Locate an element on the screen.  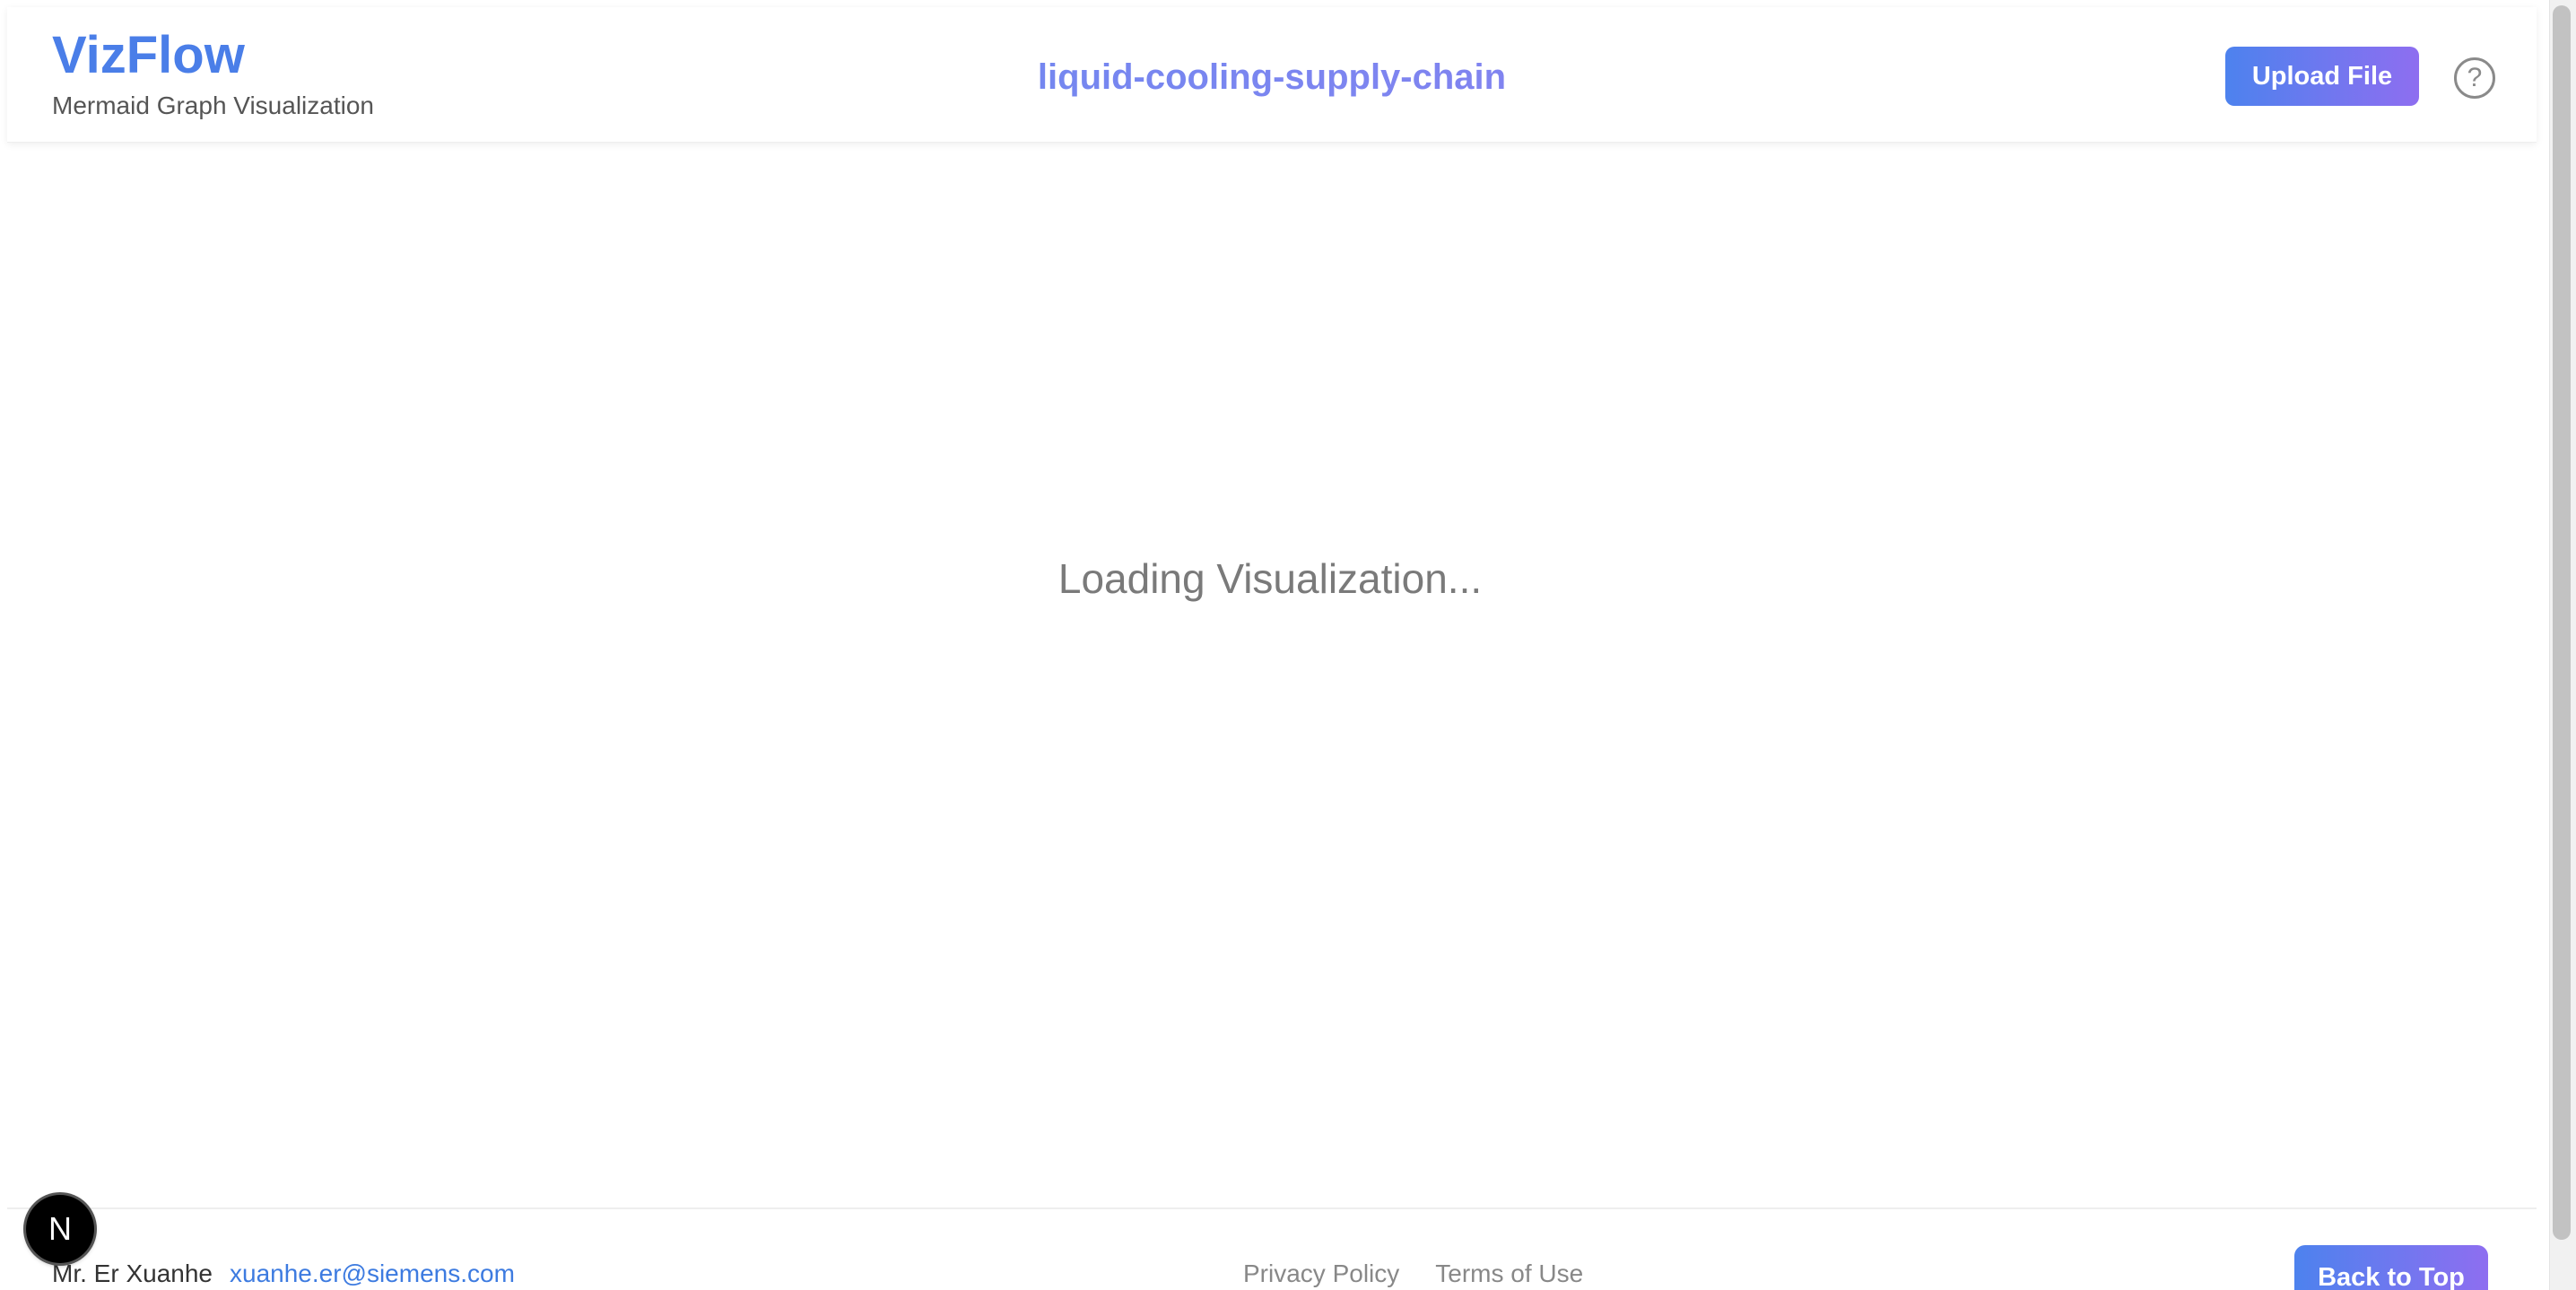
upload-file-button: Upload File is located at coordinates (2322, 76).